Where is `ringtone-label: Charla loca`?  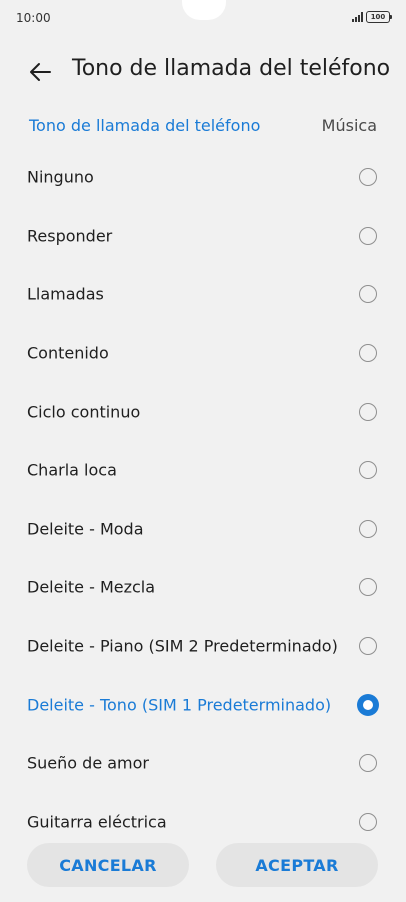 ringtone-label: Charla loca is located at coordinates (72, 470).